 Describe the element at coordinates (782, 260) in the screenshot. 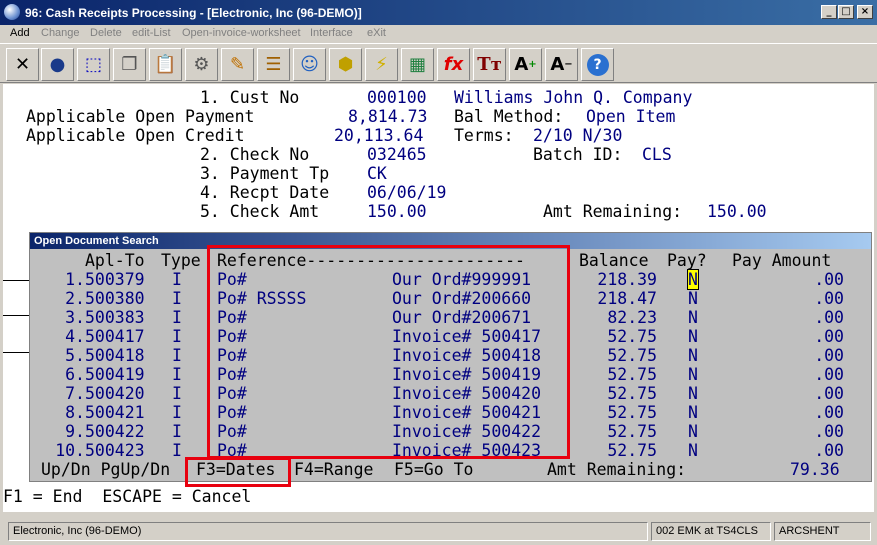

I see `header-pay-amount: Pay Amount` at that location.